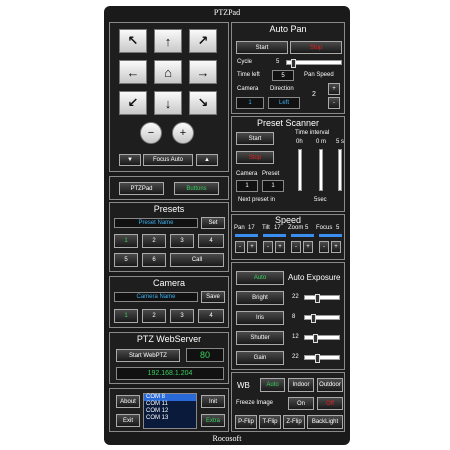 This screenshot has width=450, height=450. Describe the element at coordinates (197, 260) in the screenshot. I see `preset-call-button: Call` at that location.